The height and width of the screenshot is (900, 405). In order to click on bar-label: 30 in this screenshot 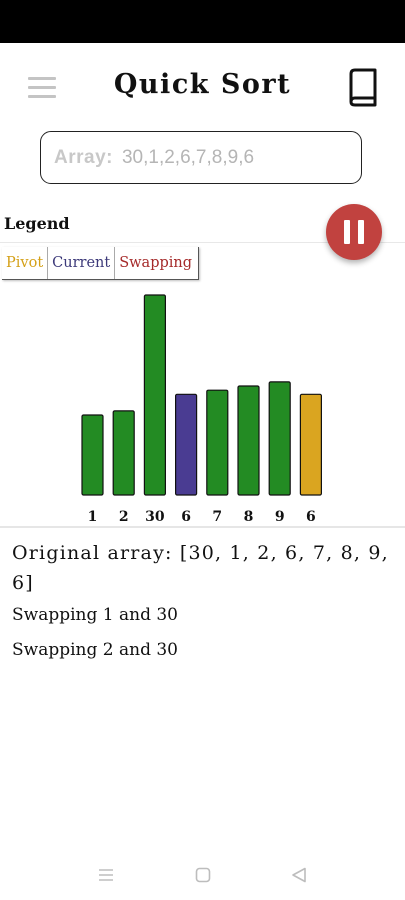, I will do `click(155, 517)`.